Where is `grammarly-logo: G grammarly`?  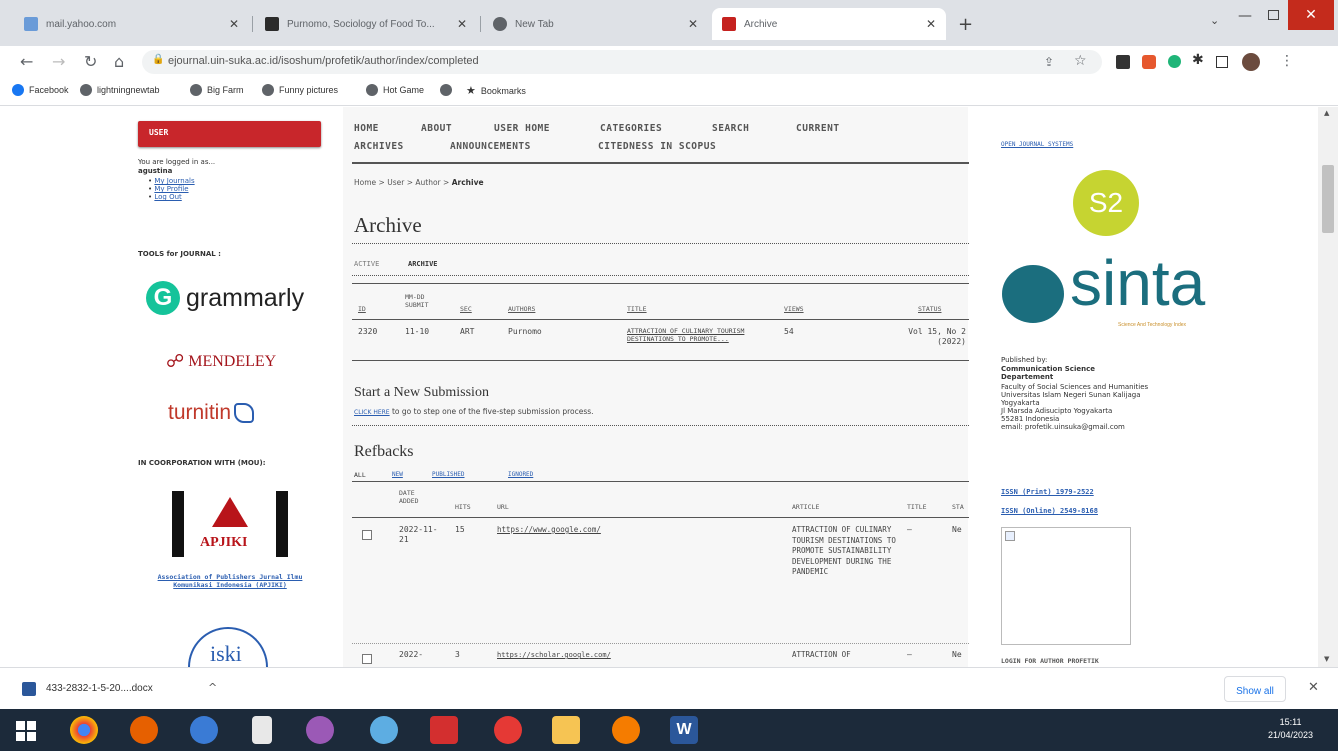 grammarly-logo: G grammarly is located at coordinates (225, 298).